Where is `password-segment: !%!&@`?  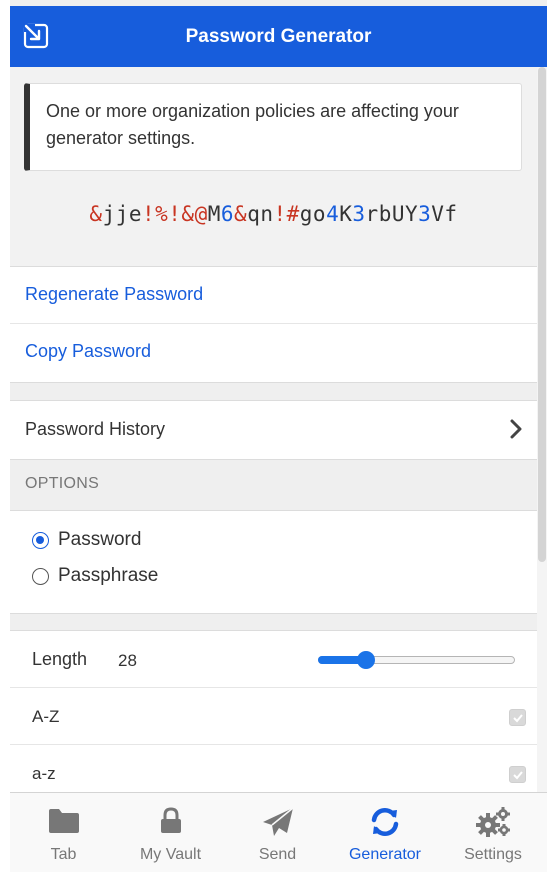 password-segment: !%!&@ is located at coordinates (175, 214).